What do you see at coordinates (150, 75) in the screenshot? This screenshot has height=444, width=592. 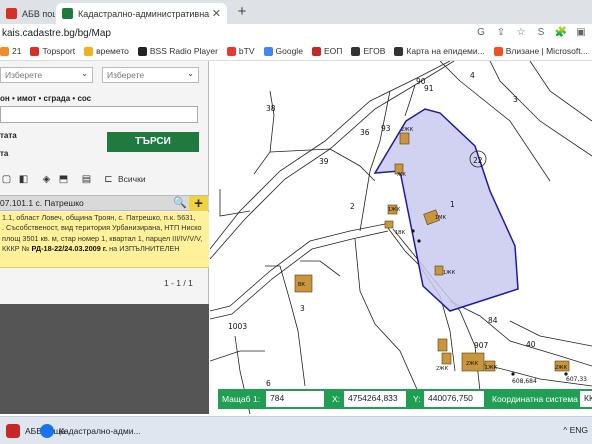 I see `municipality-select: Изберете ⌄` at bounding box center [150, 75].